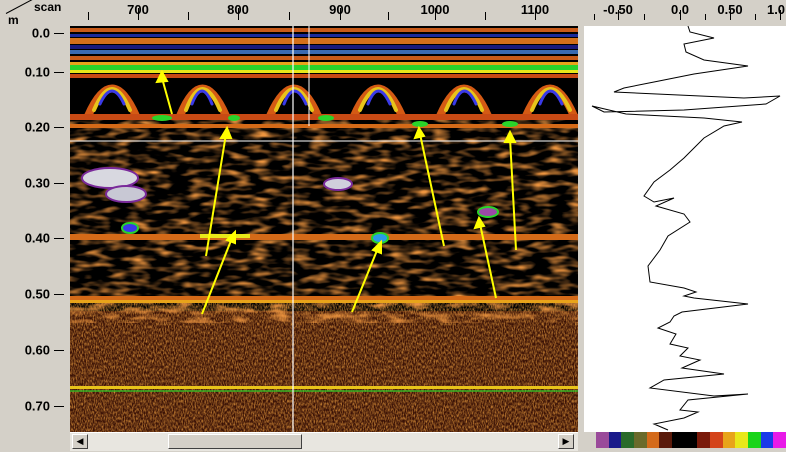  Describe the element at coordinates (13, 20) in the screenshot. I see `depth-unit-label: m` at that location.